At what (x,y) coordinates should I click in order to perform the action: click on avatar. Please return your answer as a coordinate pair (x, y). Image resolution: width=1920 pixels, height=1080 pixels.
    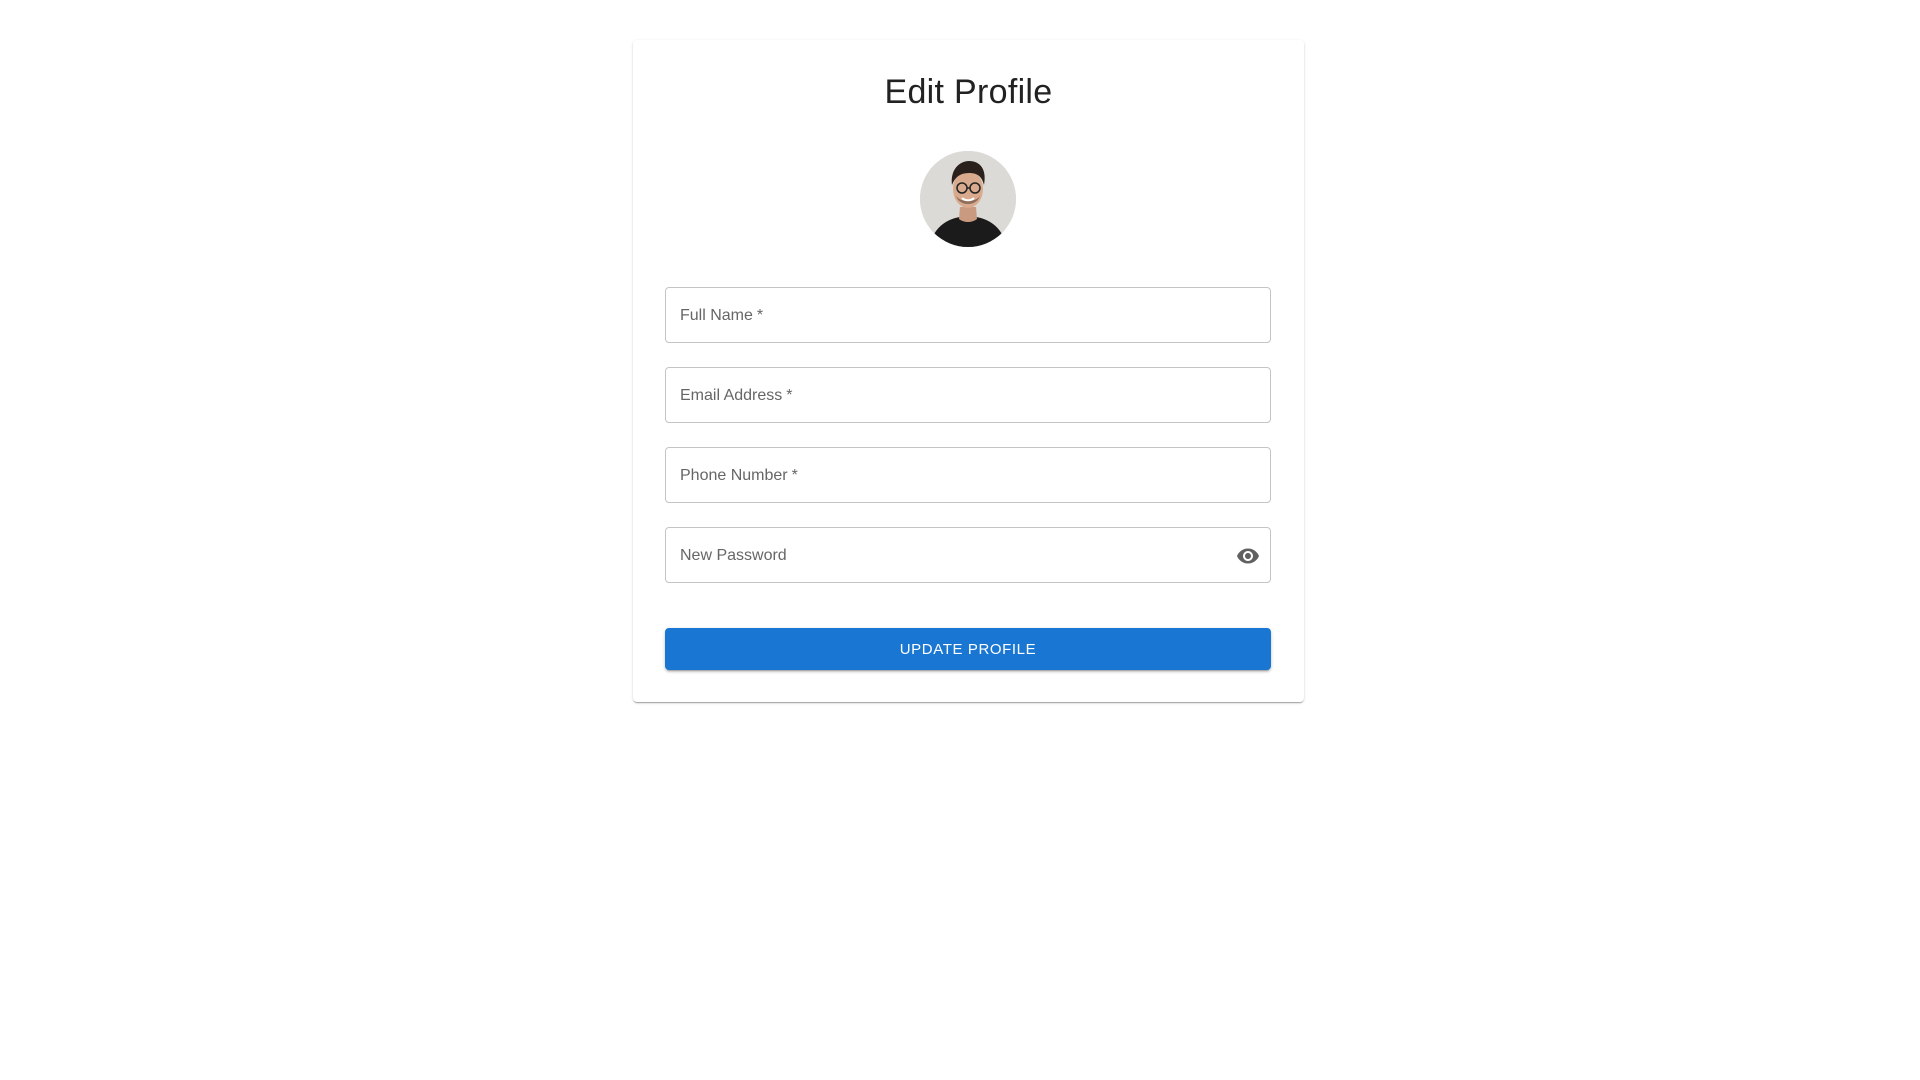
    Looking at the image, I should click on (968, 199).